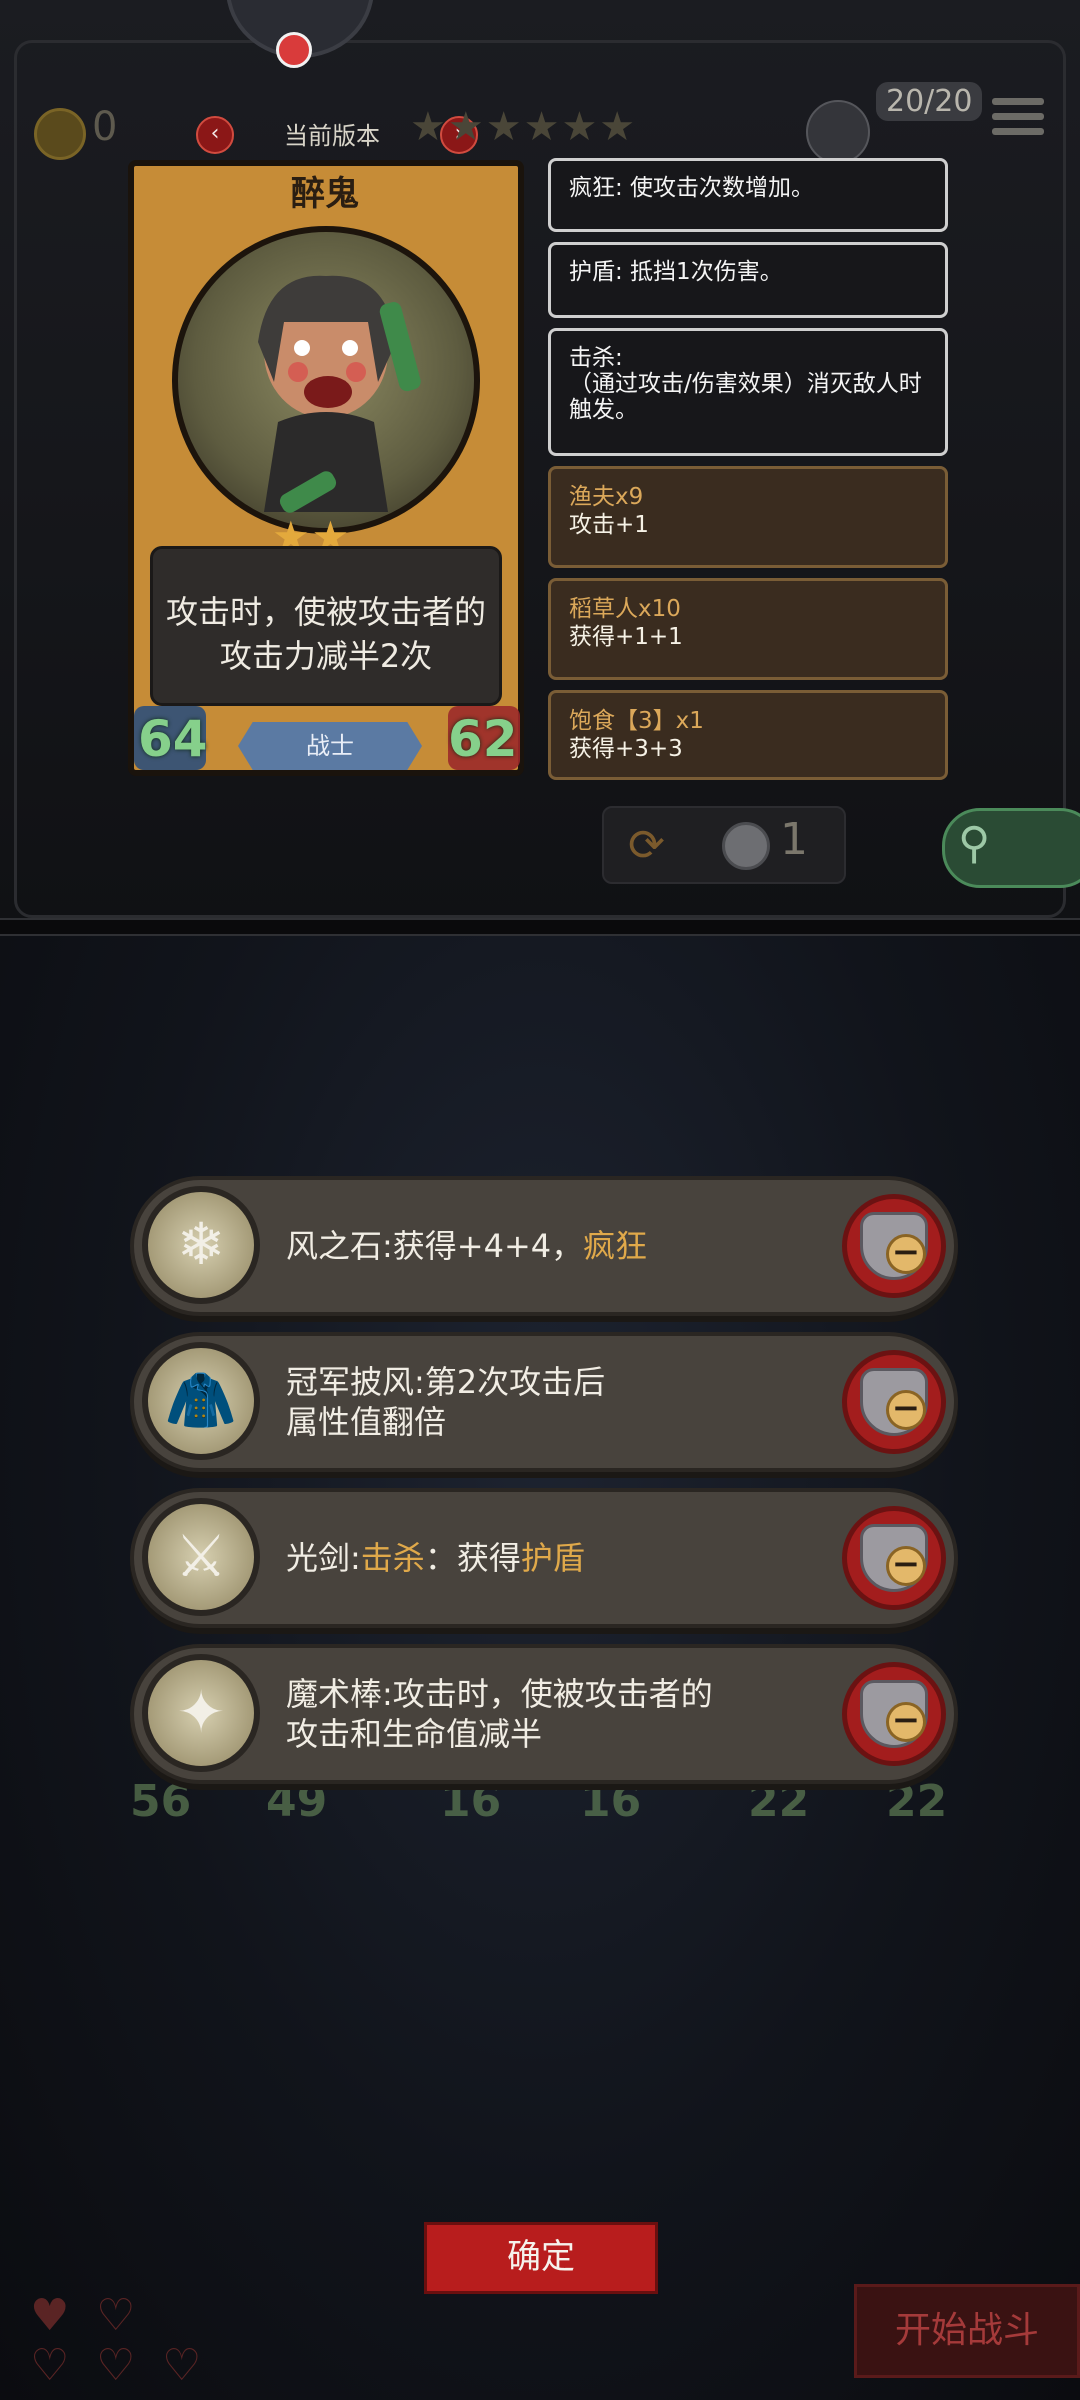  Describe the element at coordinates (636, 721) in the screenshot. I see `bonus-name: 饱食【3】x1` at that location.